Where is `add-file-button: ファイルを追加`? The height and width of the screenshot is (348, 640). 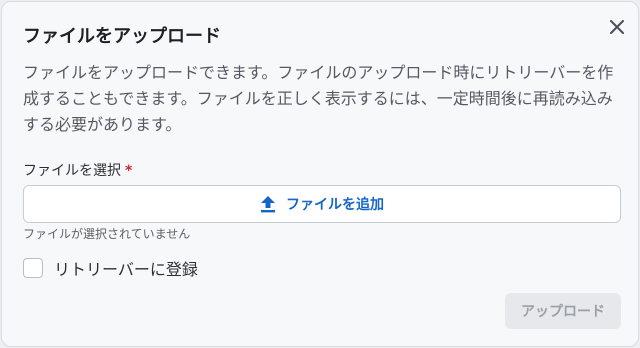
add-file-button: ファイルを追加 is located at coordinates (322, 204).